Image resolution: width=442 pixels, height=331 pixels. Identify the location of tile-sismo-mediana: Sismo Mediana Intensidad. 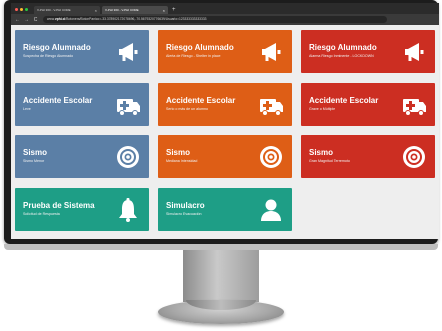
(225, 156).